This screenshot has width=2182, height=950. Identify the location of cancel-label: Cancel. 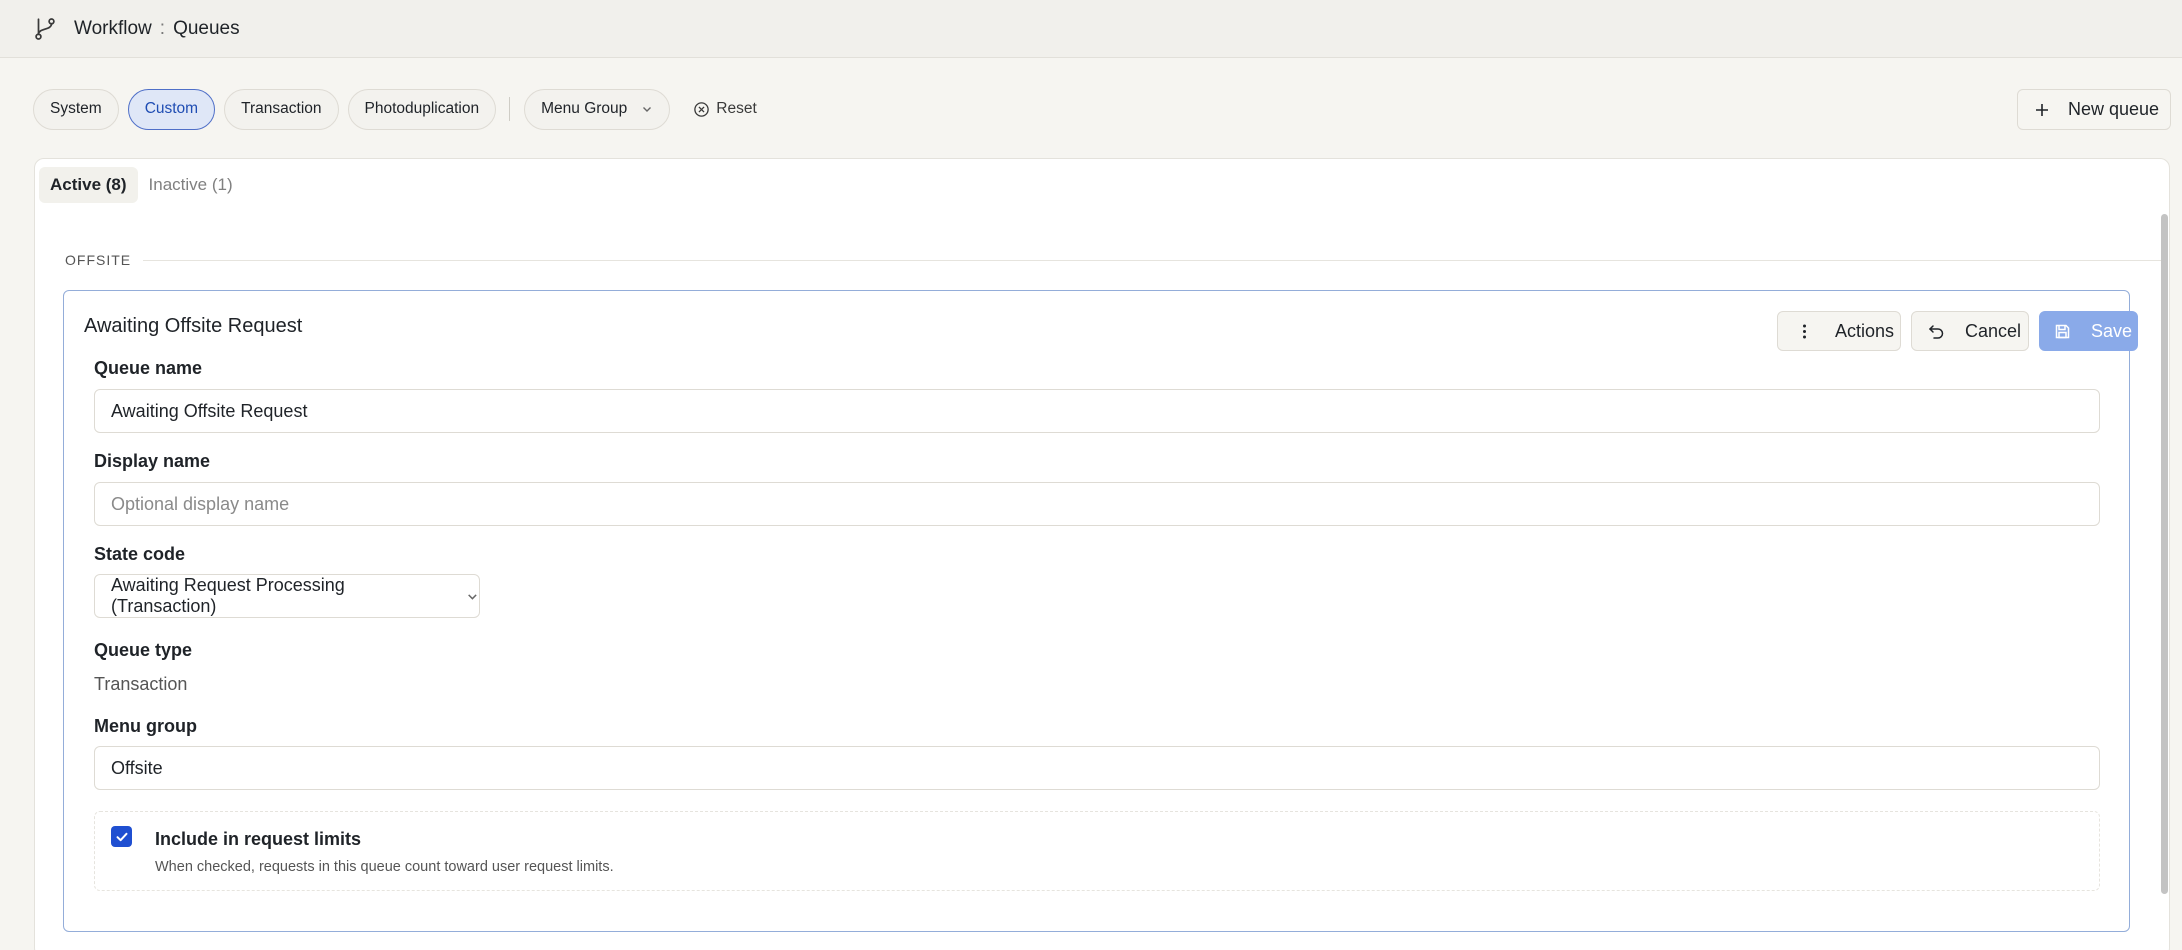
(1993, 330).